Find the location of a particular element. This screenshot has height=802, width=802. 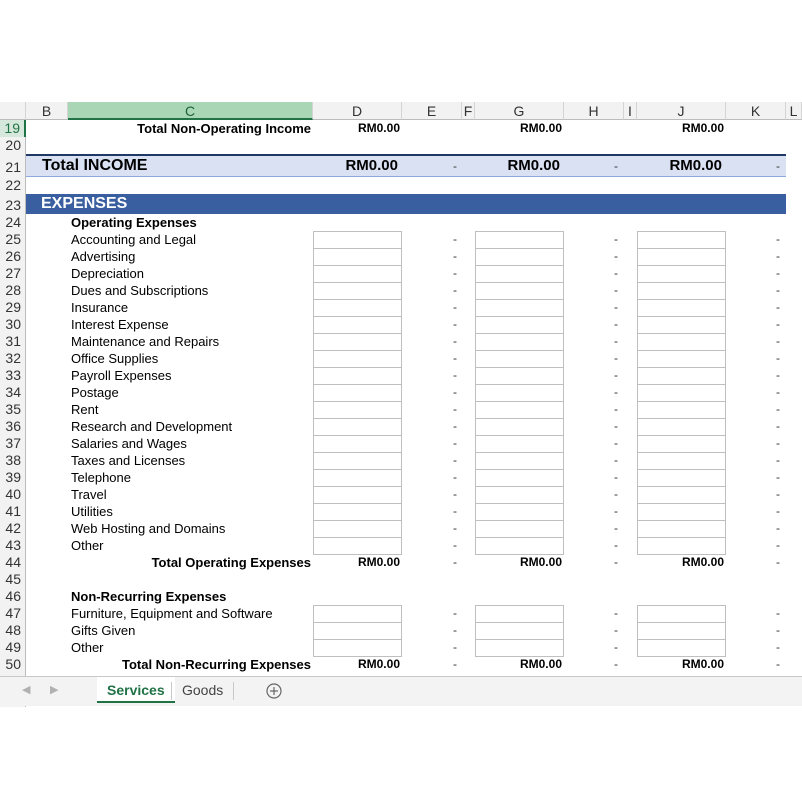

total-non-operating-income-g: RM0.00 is located at coordinates (518, 128).